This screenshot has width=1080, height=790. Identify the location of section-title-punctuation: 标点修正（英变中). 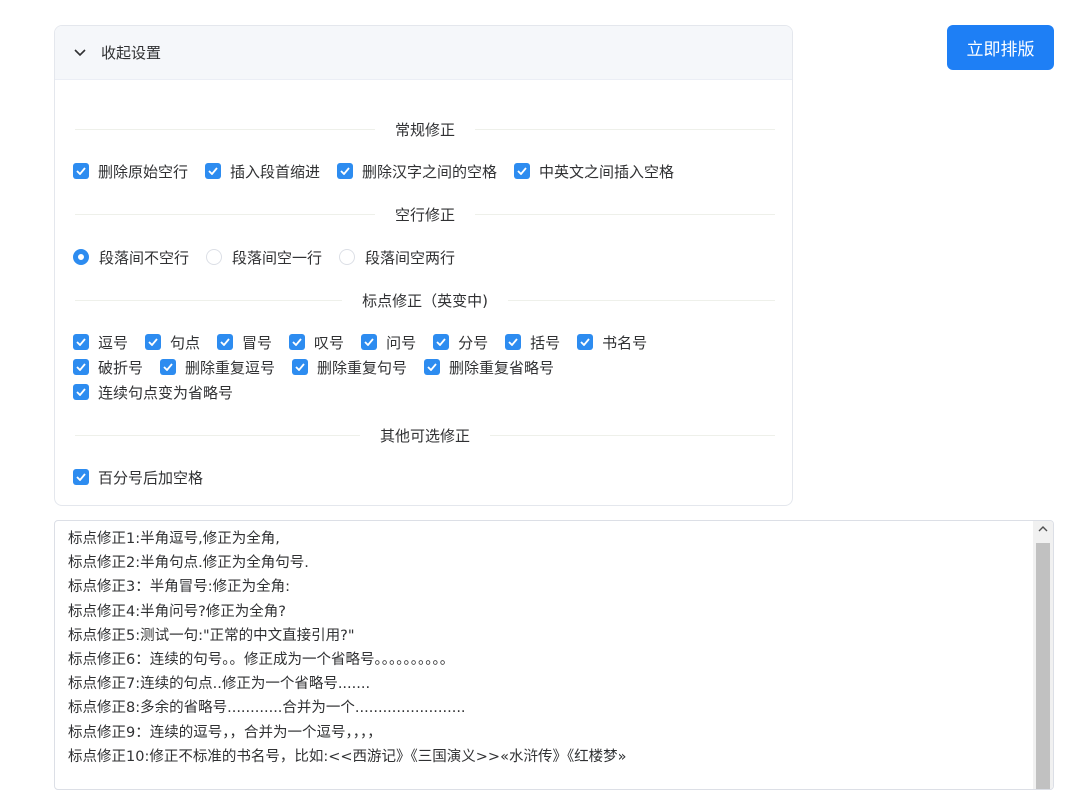
(425, 300).